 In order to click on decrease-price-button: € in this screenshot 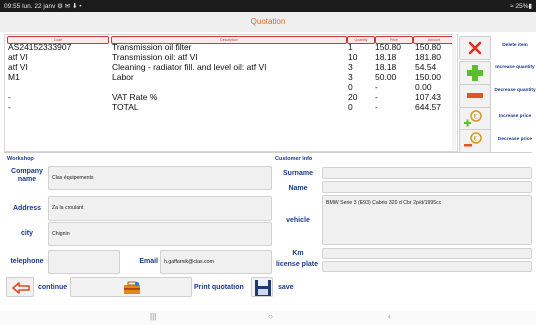, I will do `click(475, 141)`.